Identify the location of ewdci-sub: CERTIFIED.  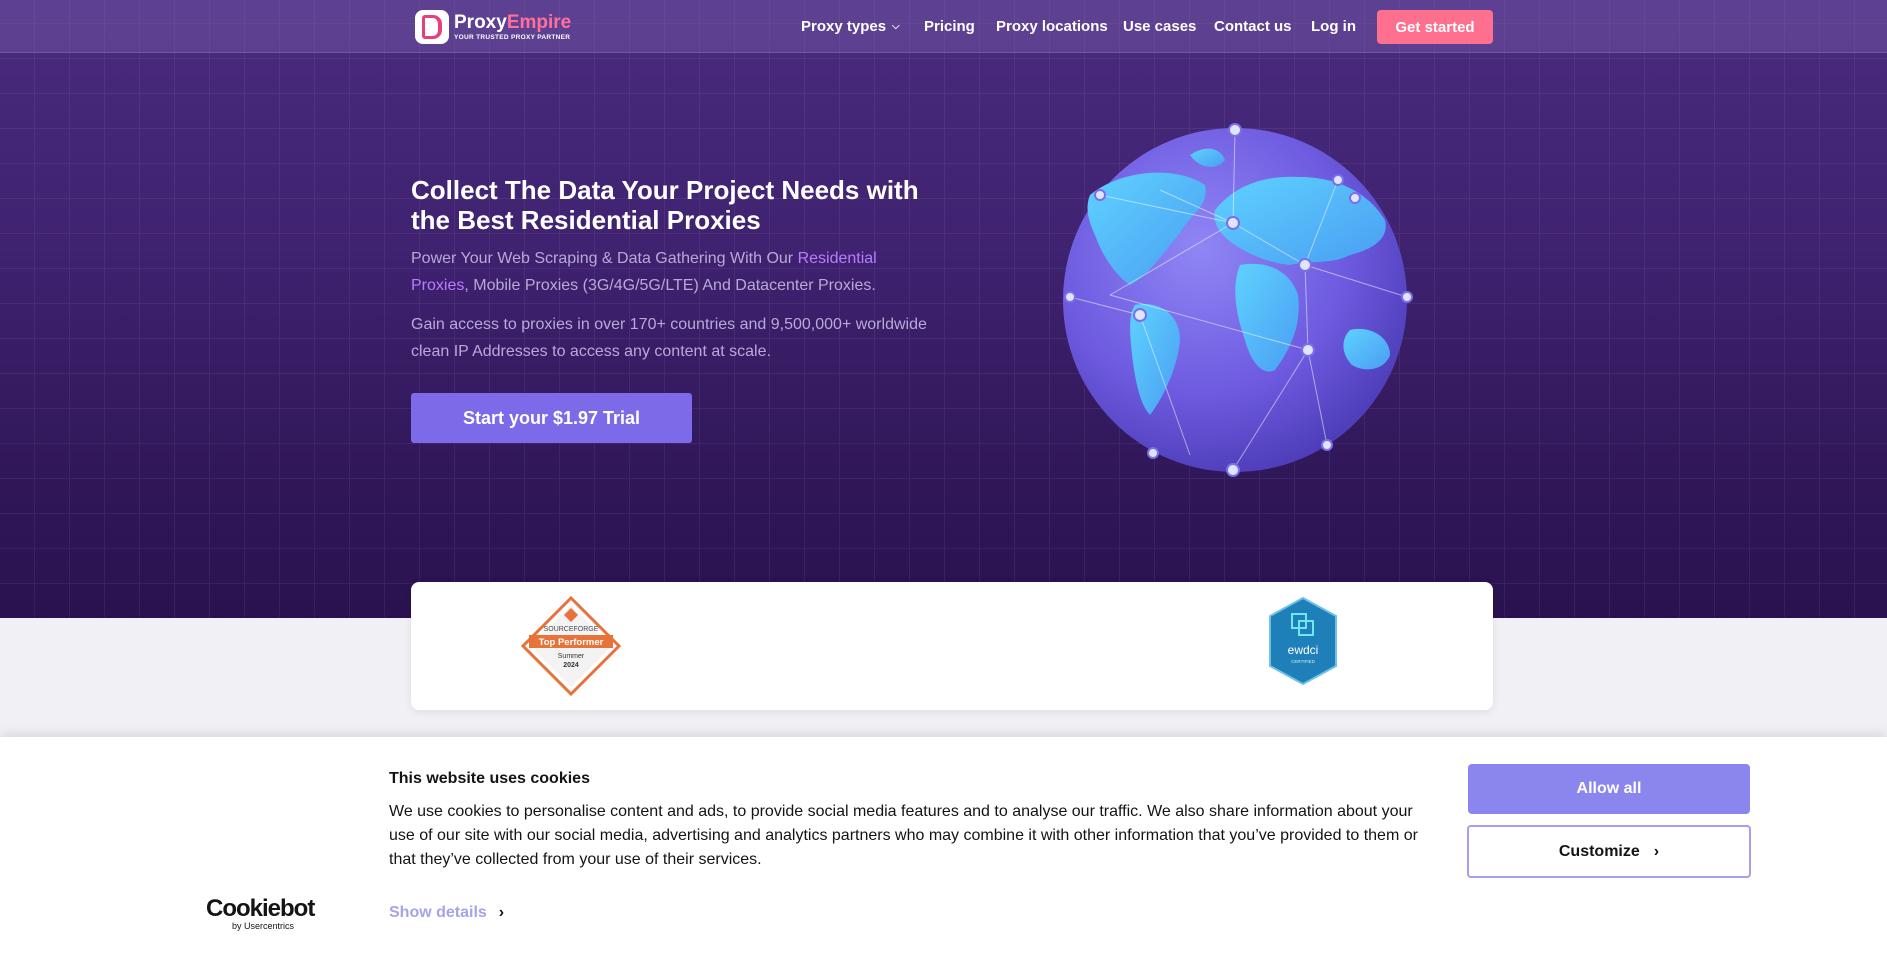
(1303, 661).